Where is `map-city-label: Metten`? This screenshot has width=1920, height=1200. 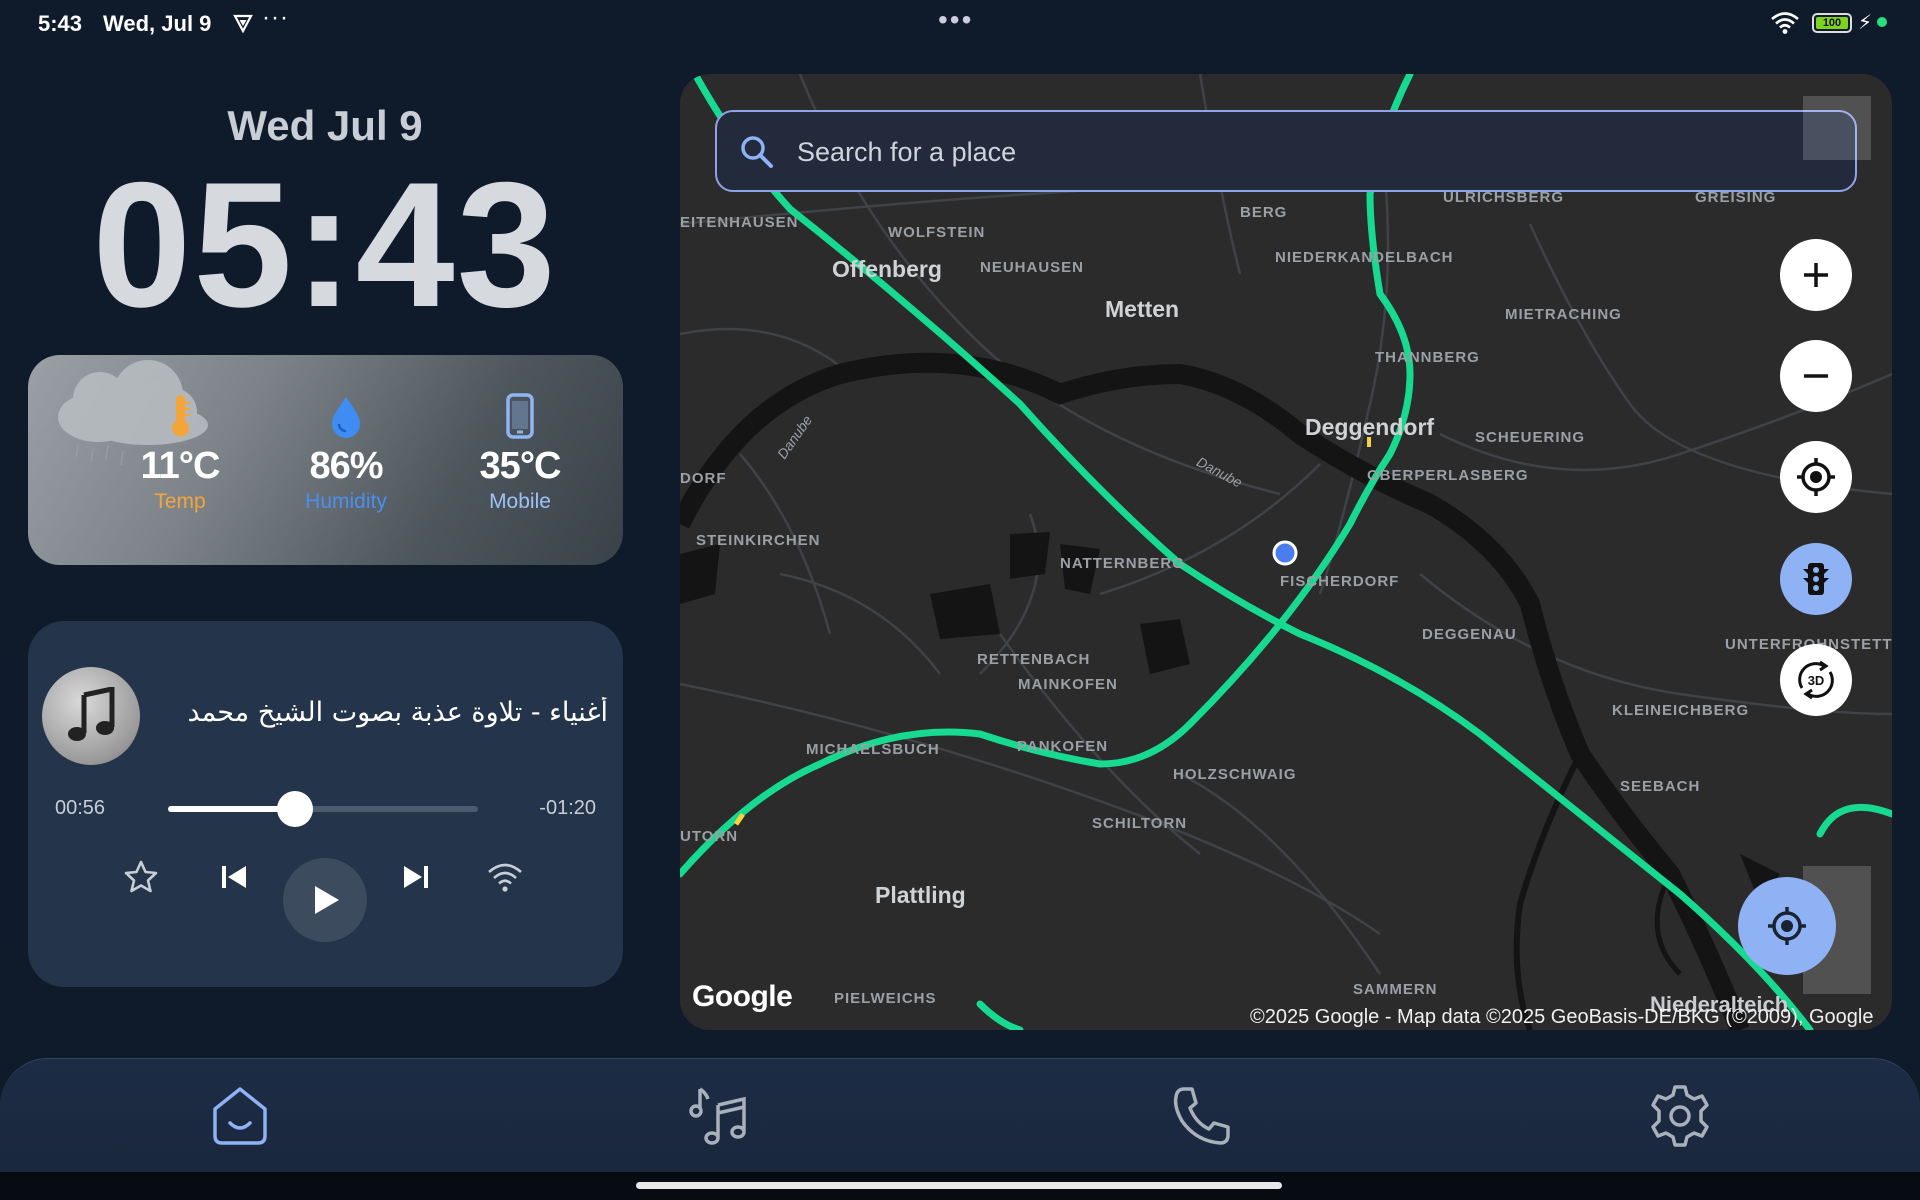 map-city-label: Metten is located at coordinates (1142, 309).